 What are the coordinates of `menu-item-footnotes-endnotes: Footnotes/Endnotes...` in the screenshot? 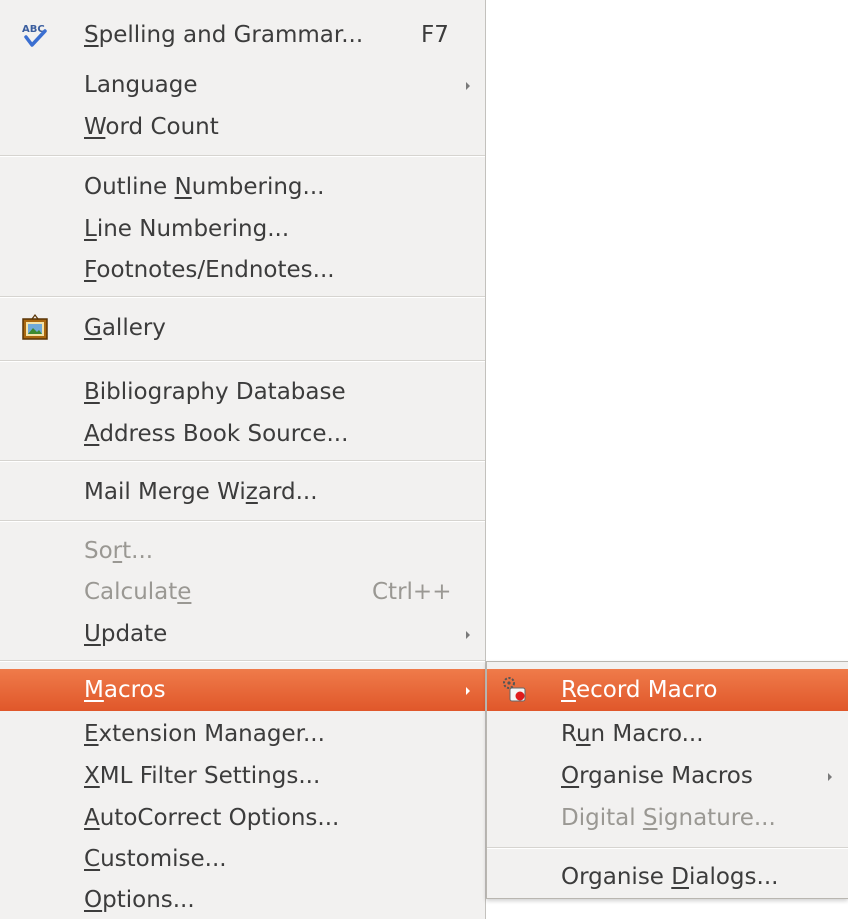 It's located at (242, 270).